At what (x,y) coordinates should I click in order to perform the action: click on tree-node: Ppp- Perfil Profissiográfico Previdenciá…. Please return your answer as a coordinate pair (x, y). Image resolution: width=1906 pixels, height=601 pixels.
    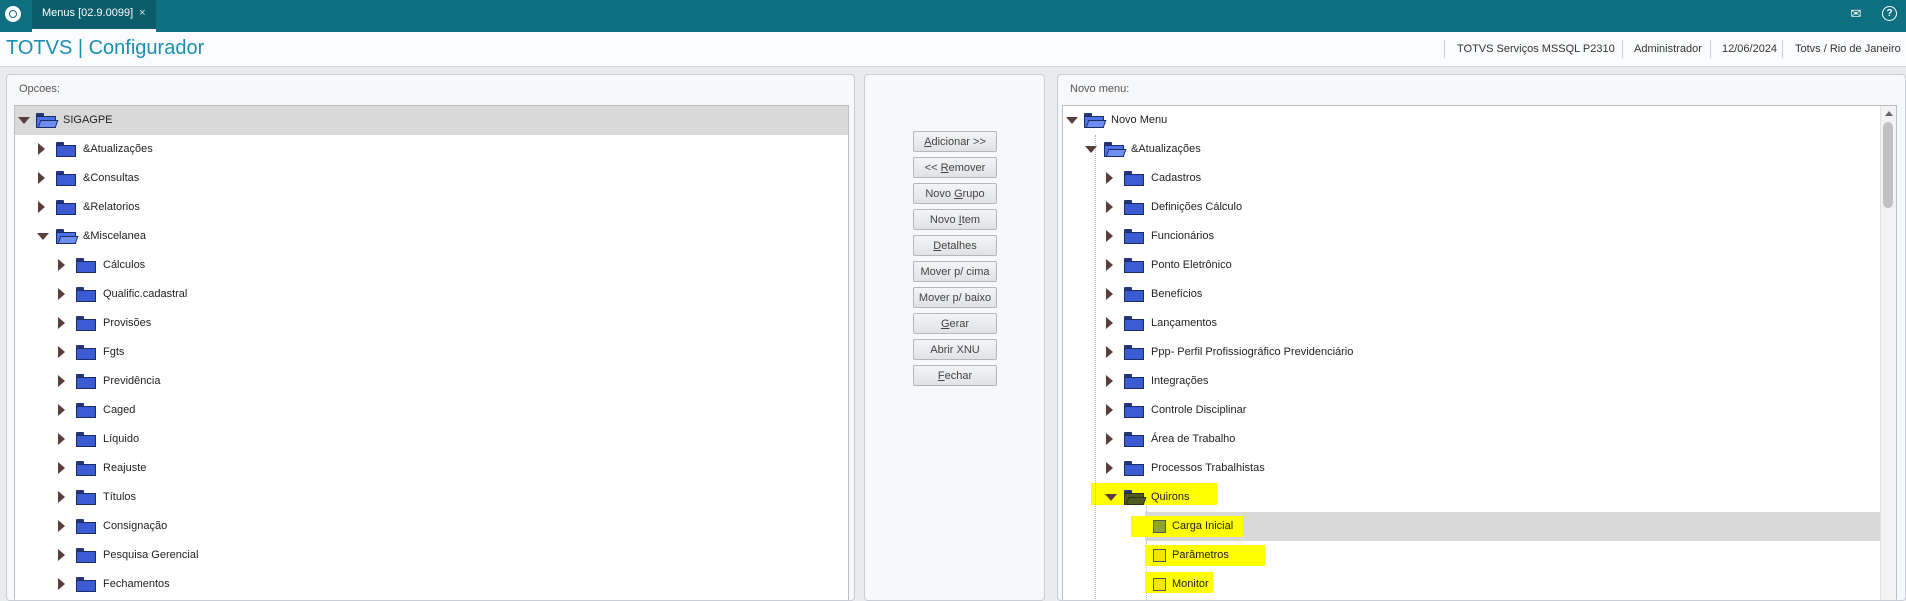
    Looking at the image, I should click on (1479, 352).